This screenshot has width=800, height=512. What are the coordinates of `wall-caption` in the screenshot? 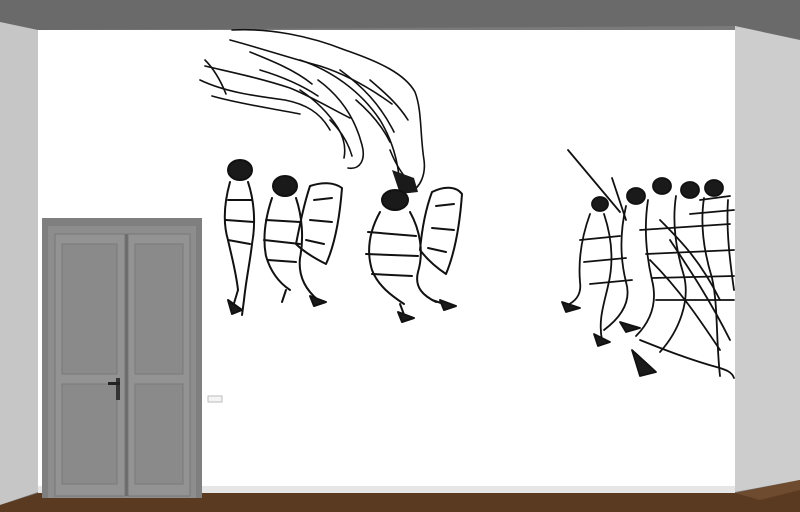 It's located at (642, 494).